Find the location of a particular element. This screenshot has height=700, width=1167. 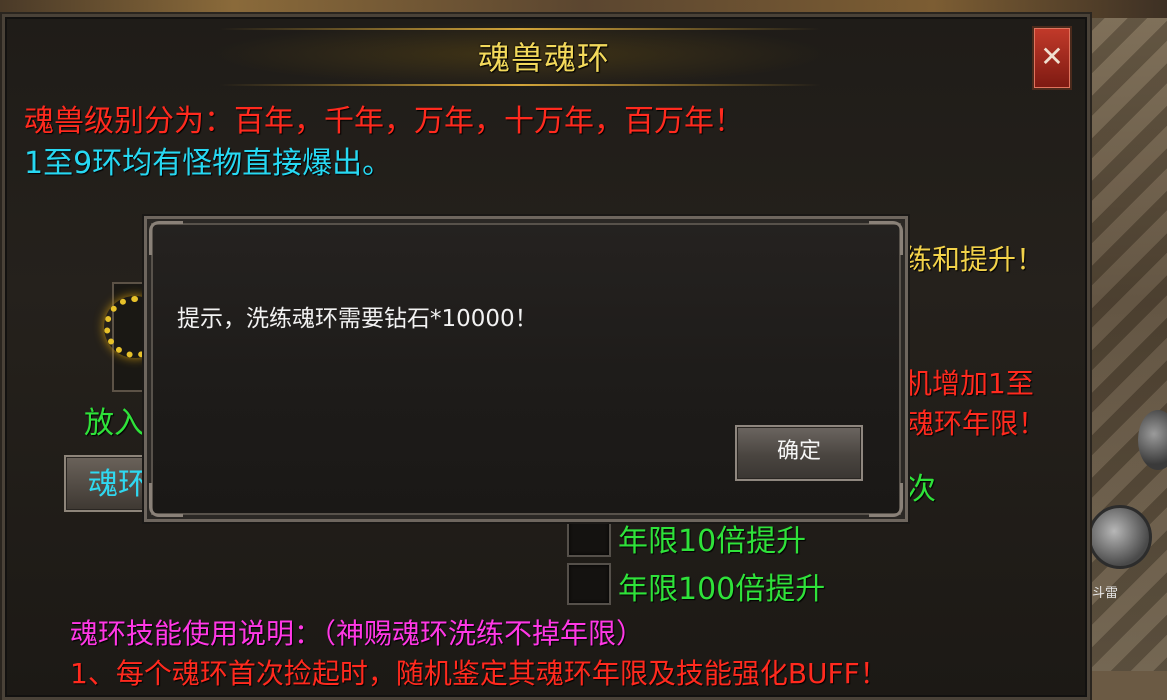

years-text: 魂环年限！ is located at coordinates (976, 423).